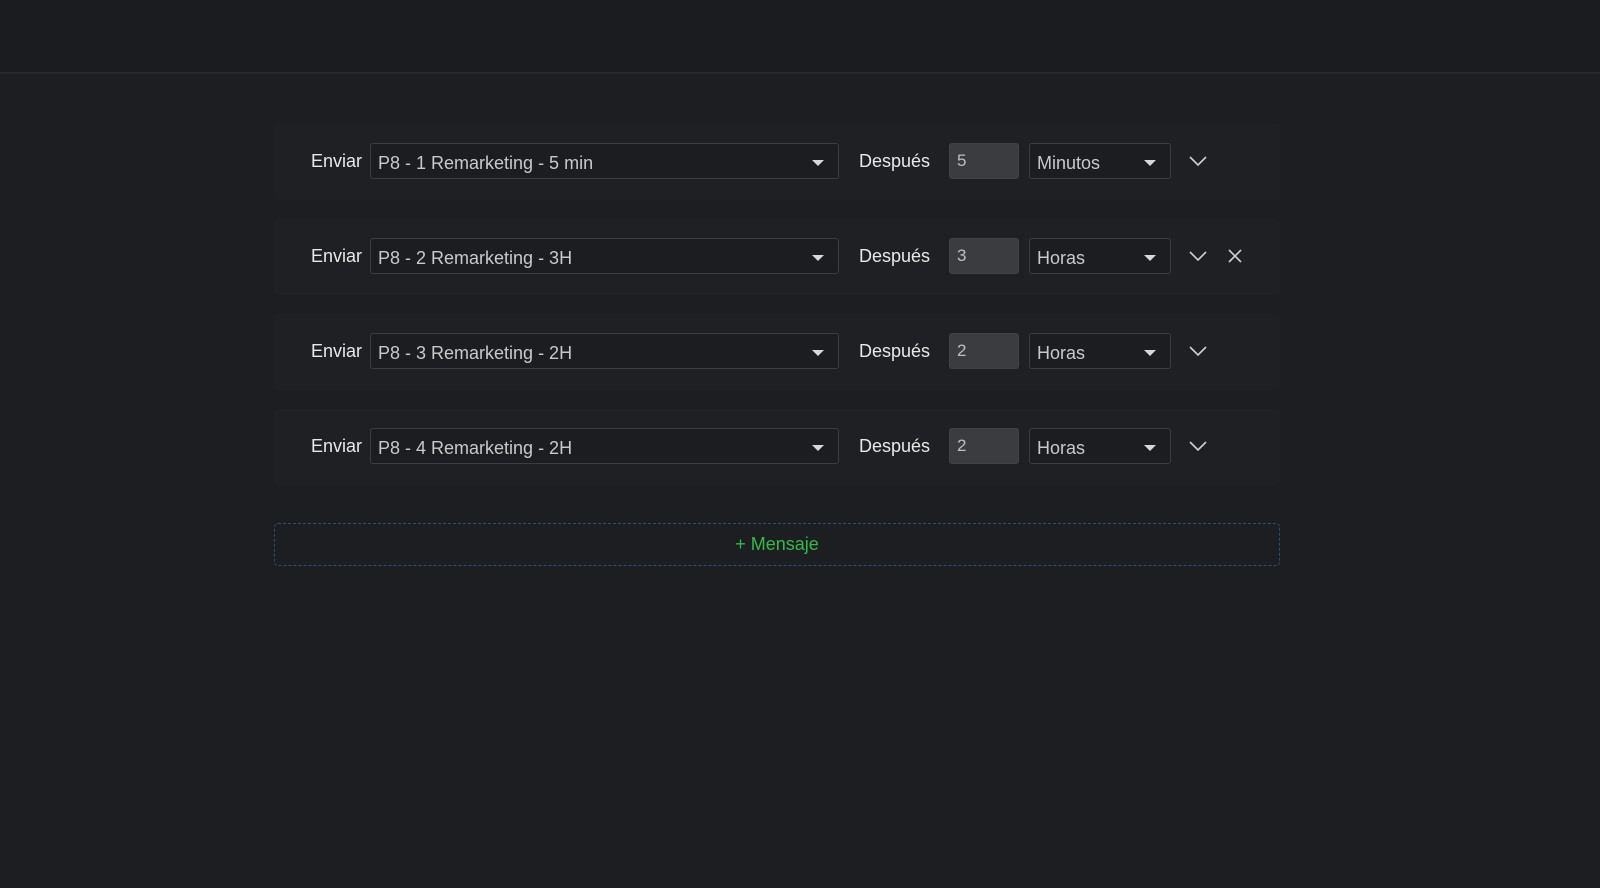 Image resolution: width=1600 pixels, height=888 pixels. What do you see at coordinates (475, 448) in the screenshot?
I see `template-select-value: P8 - 4 Remarketing - 2H` at bounding box center [475, 448].